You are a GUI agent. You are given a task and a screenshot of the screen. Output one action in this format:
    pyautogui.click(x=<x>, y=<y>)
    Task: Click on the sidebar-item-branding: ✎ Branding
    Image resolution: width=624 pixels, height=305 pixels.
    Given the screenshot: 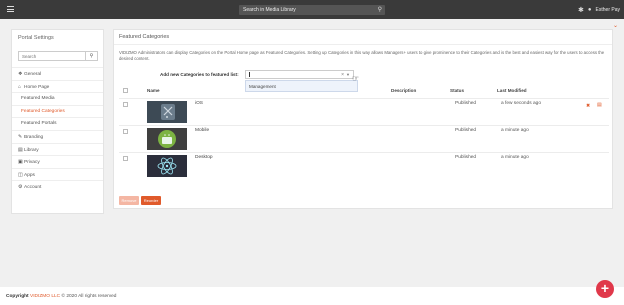 What is the action you would take?
    pyautogui.click(x=57, y=136)
    